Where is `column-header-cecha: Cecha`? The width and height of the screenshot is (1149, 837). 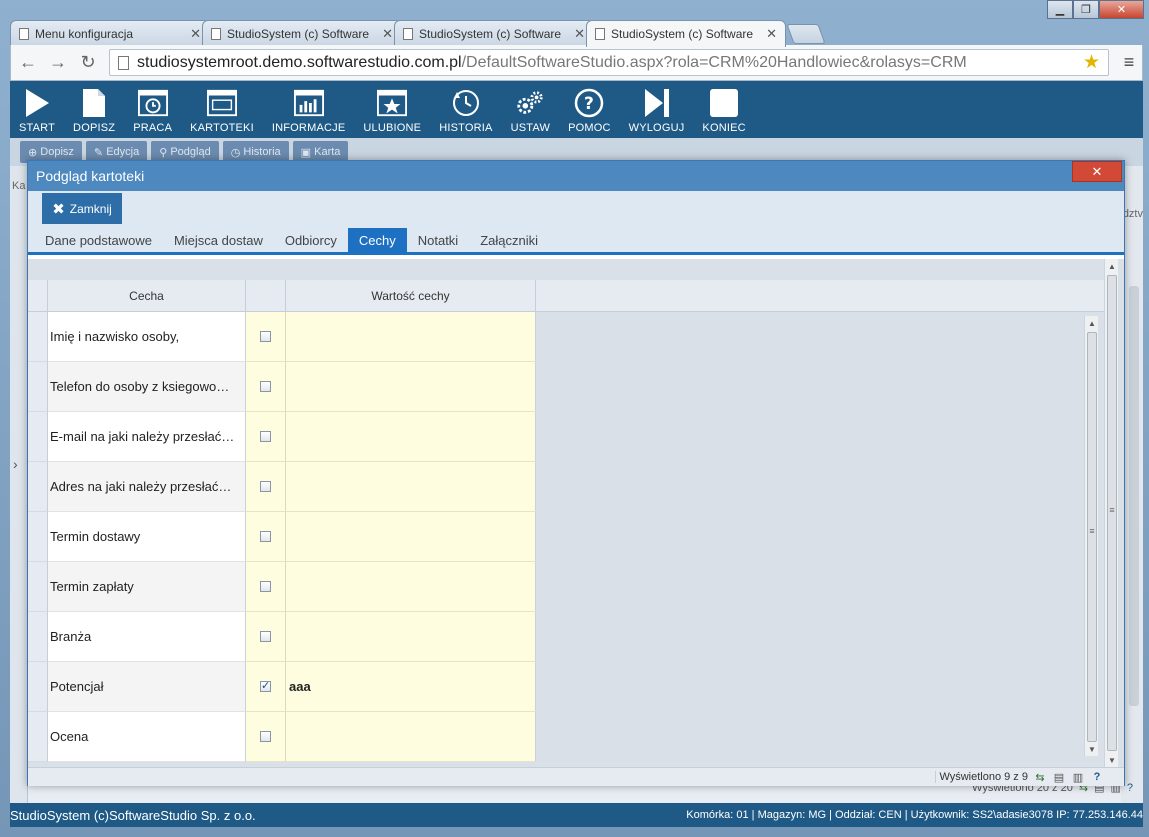
column-header-cecha: Cecha is located at coordinates (147, 296).